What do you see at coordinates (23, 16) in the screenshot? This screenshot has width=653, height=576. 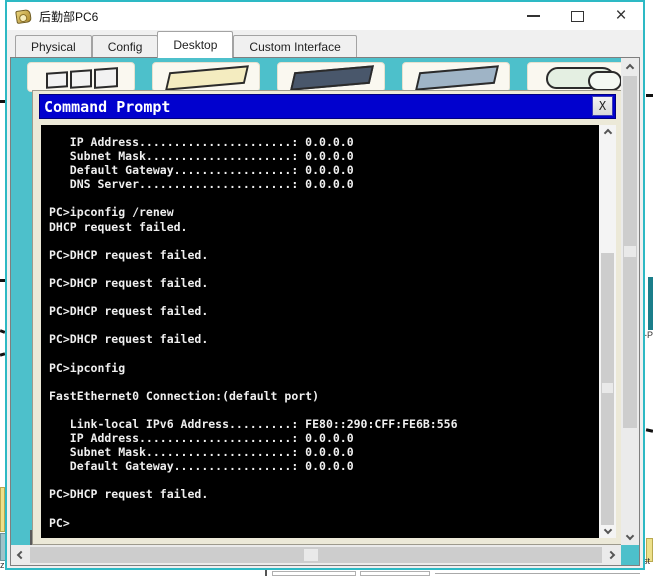 I see `packet-tracer-device-icon` at bounding box center [23, 16].